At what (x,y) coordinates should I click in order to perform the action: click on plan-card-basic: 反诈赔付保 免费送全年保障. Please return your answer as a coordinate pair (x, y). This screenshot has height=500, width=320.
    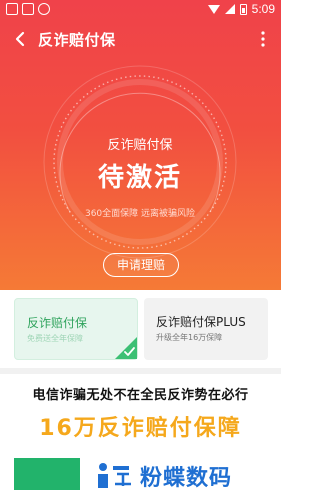
    Looking at the image, I should click on (76, 329).